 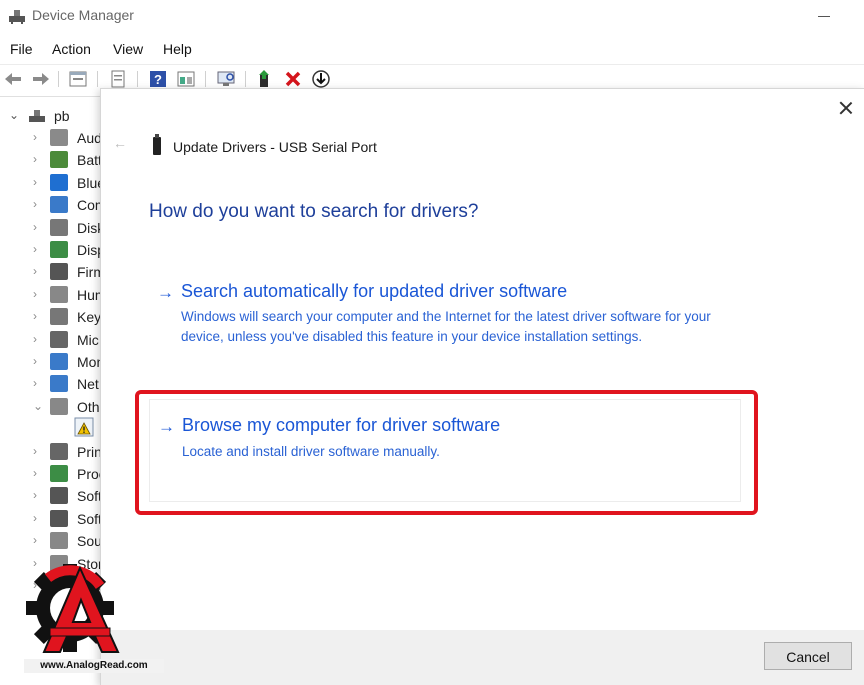 I want to click on tree-item: › Batt, so click(x=51, y=160).